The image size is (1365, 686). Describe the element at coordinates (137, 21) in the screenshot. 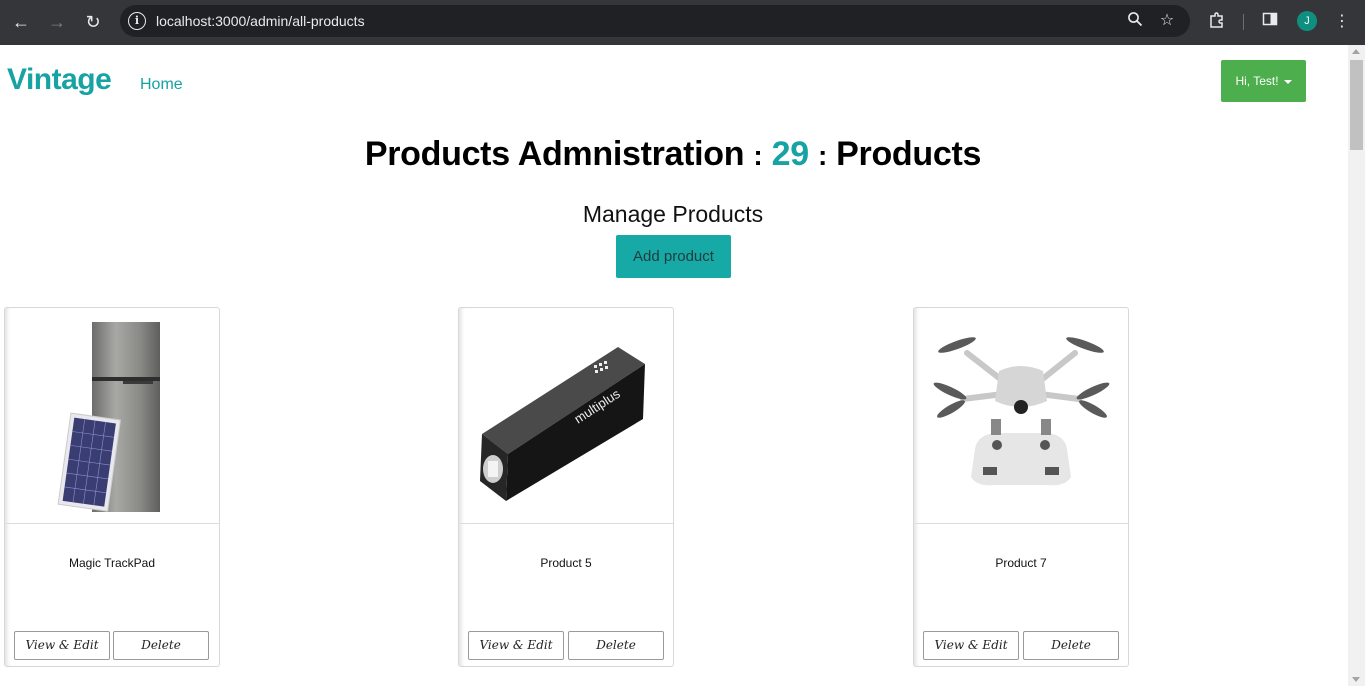

I see `site-info-icon: i` at that location.